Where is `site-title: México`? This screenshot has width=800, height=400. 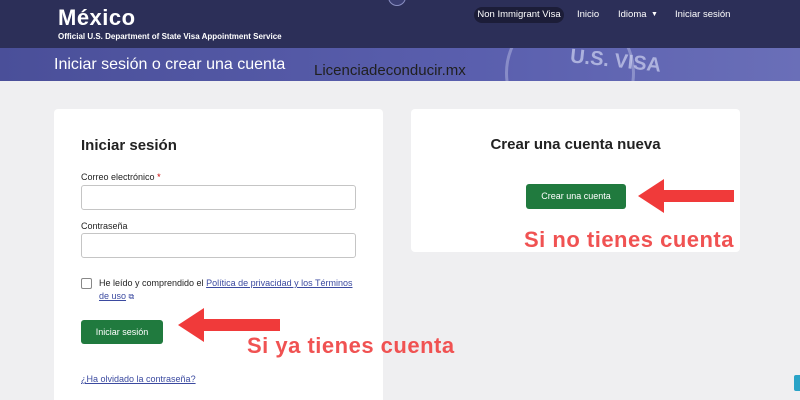
site-title: México is located at coordinates (97, 18).